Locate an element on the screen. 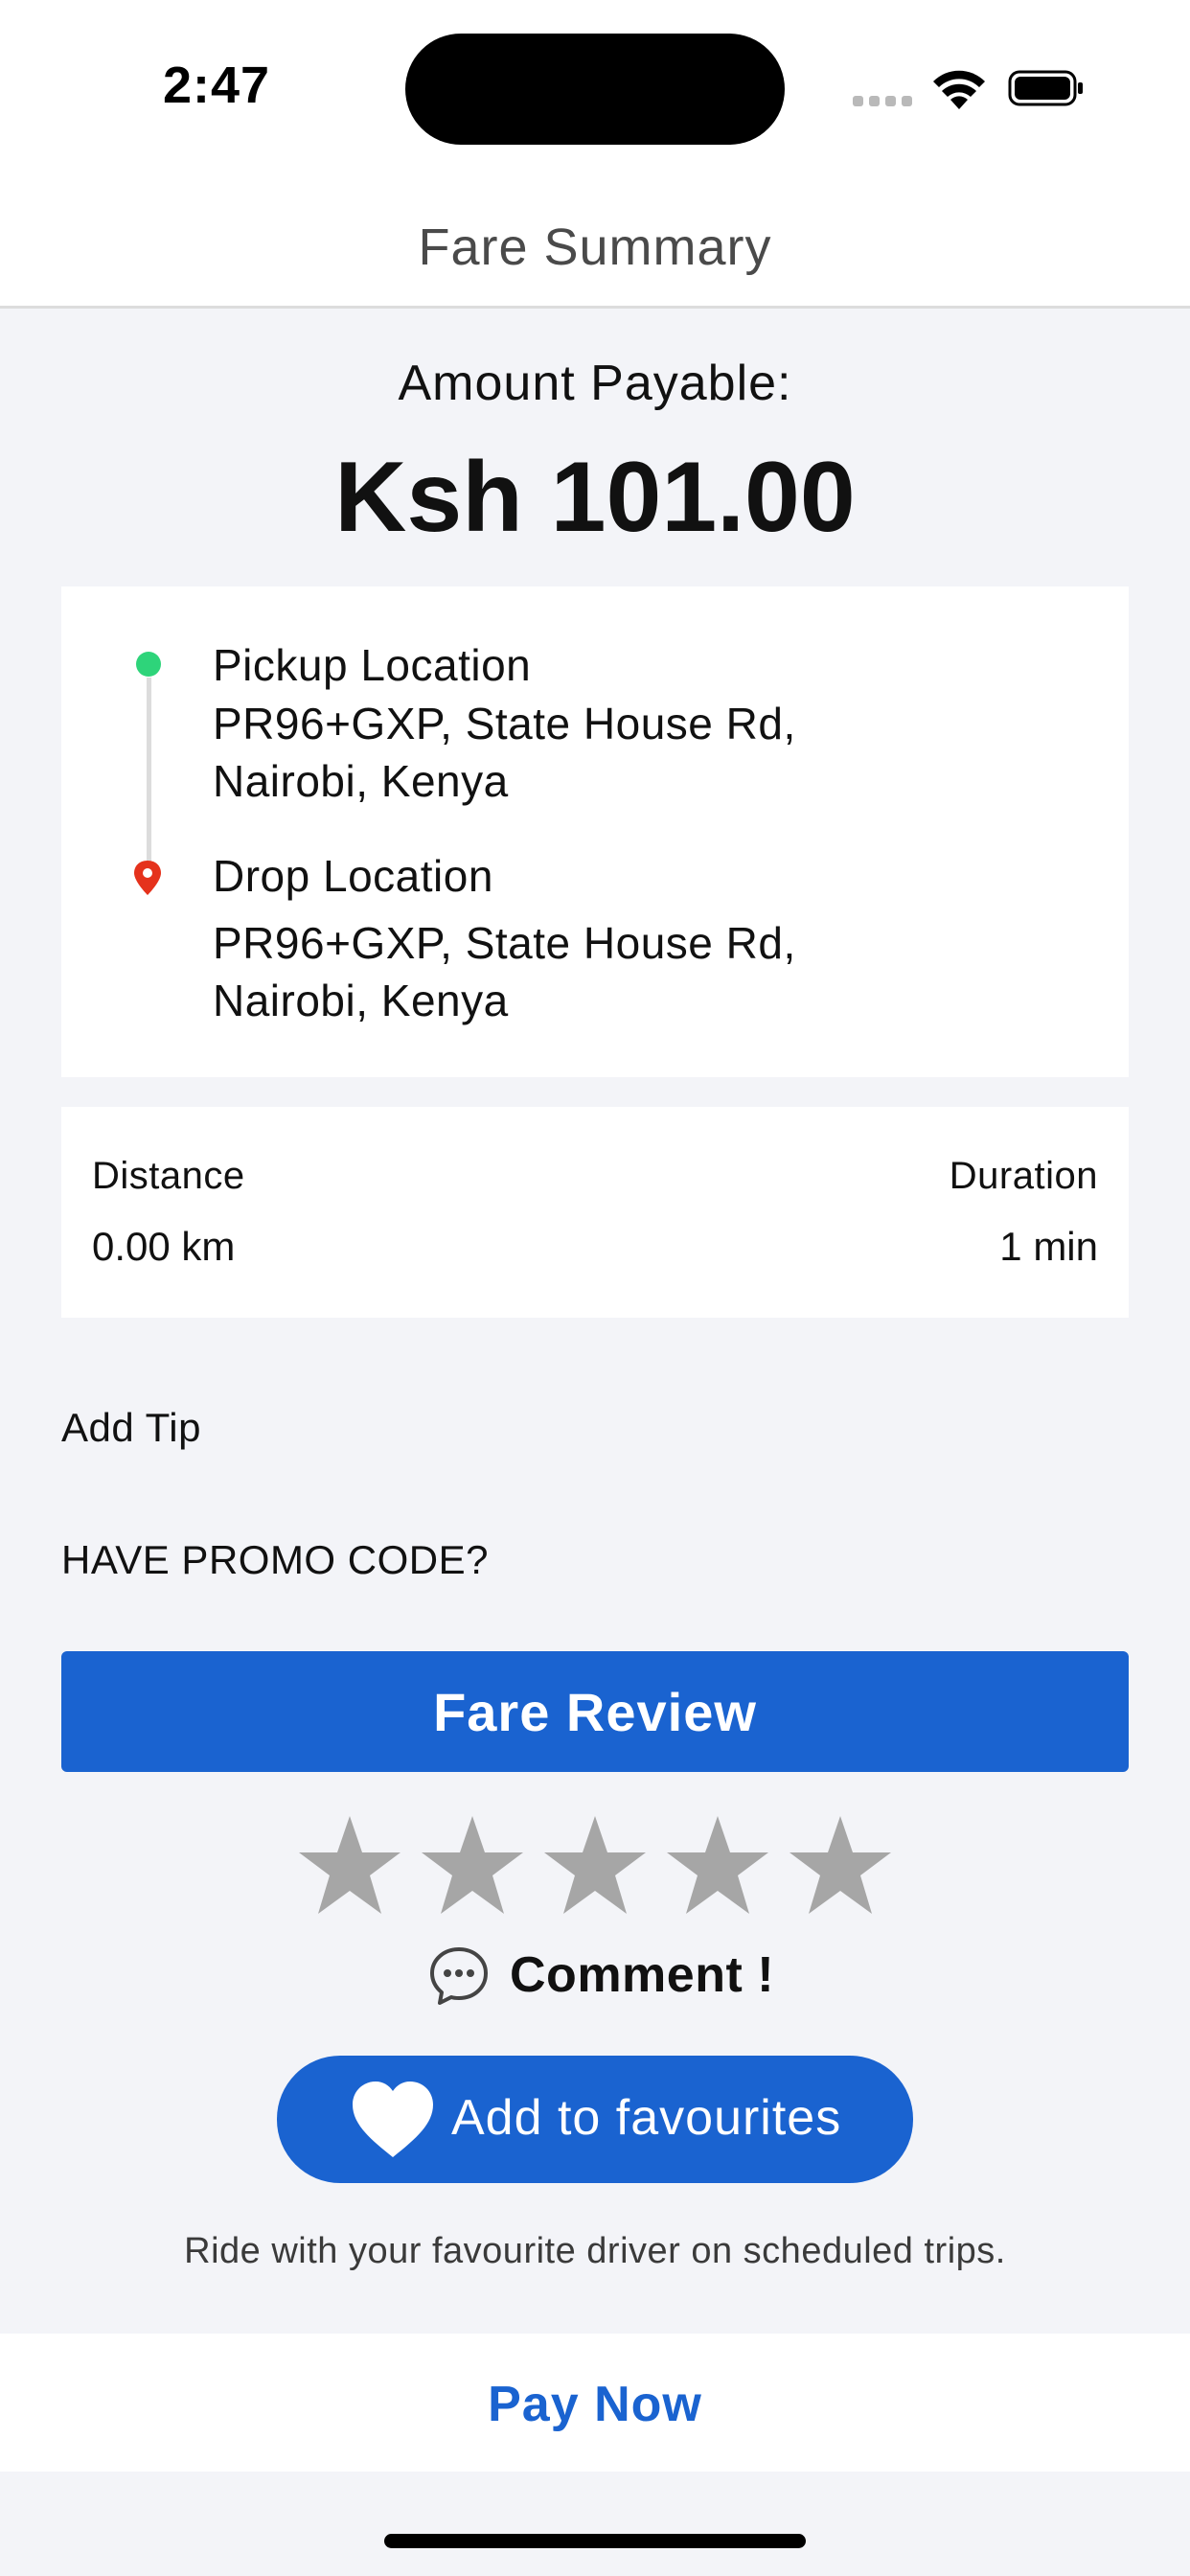 The height and width of the screenshot is (2576, 1190). add-tip-link: Add Tip is located at coordinates (131, 1428).